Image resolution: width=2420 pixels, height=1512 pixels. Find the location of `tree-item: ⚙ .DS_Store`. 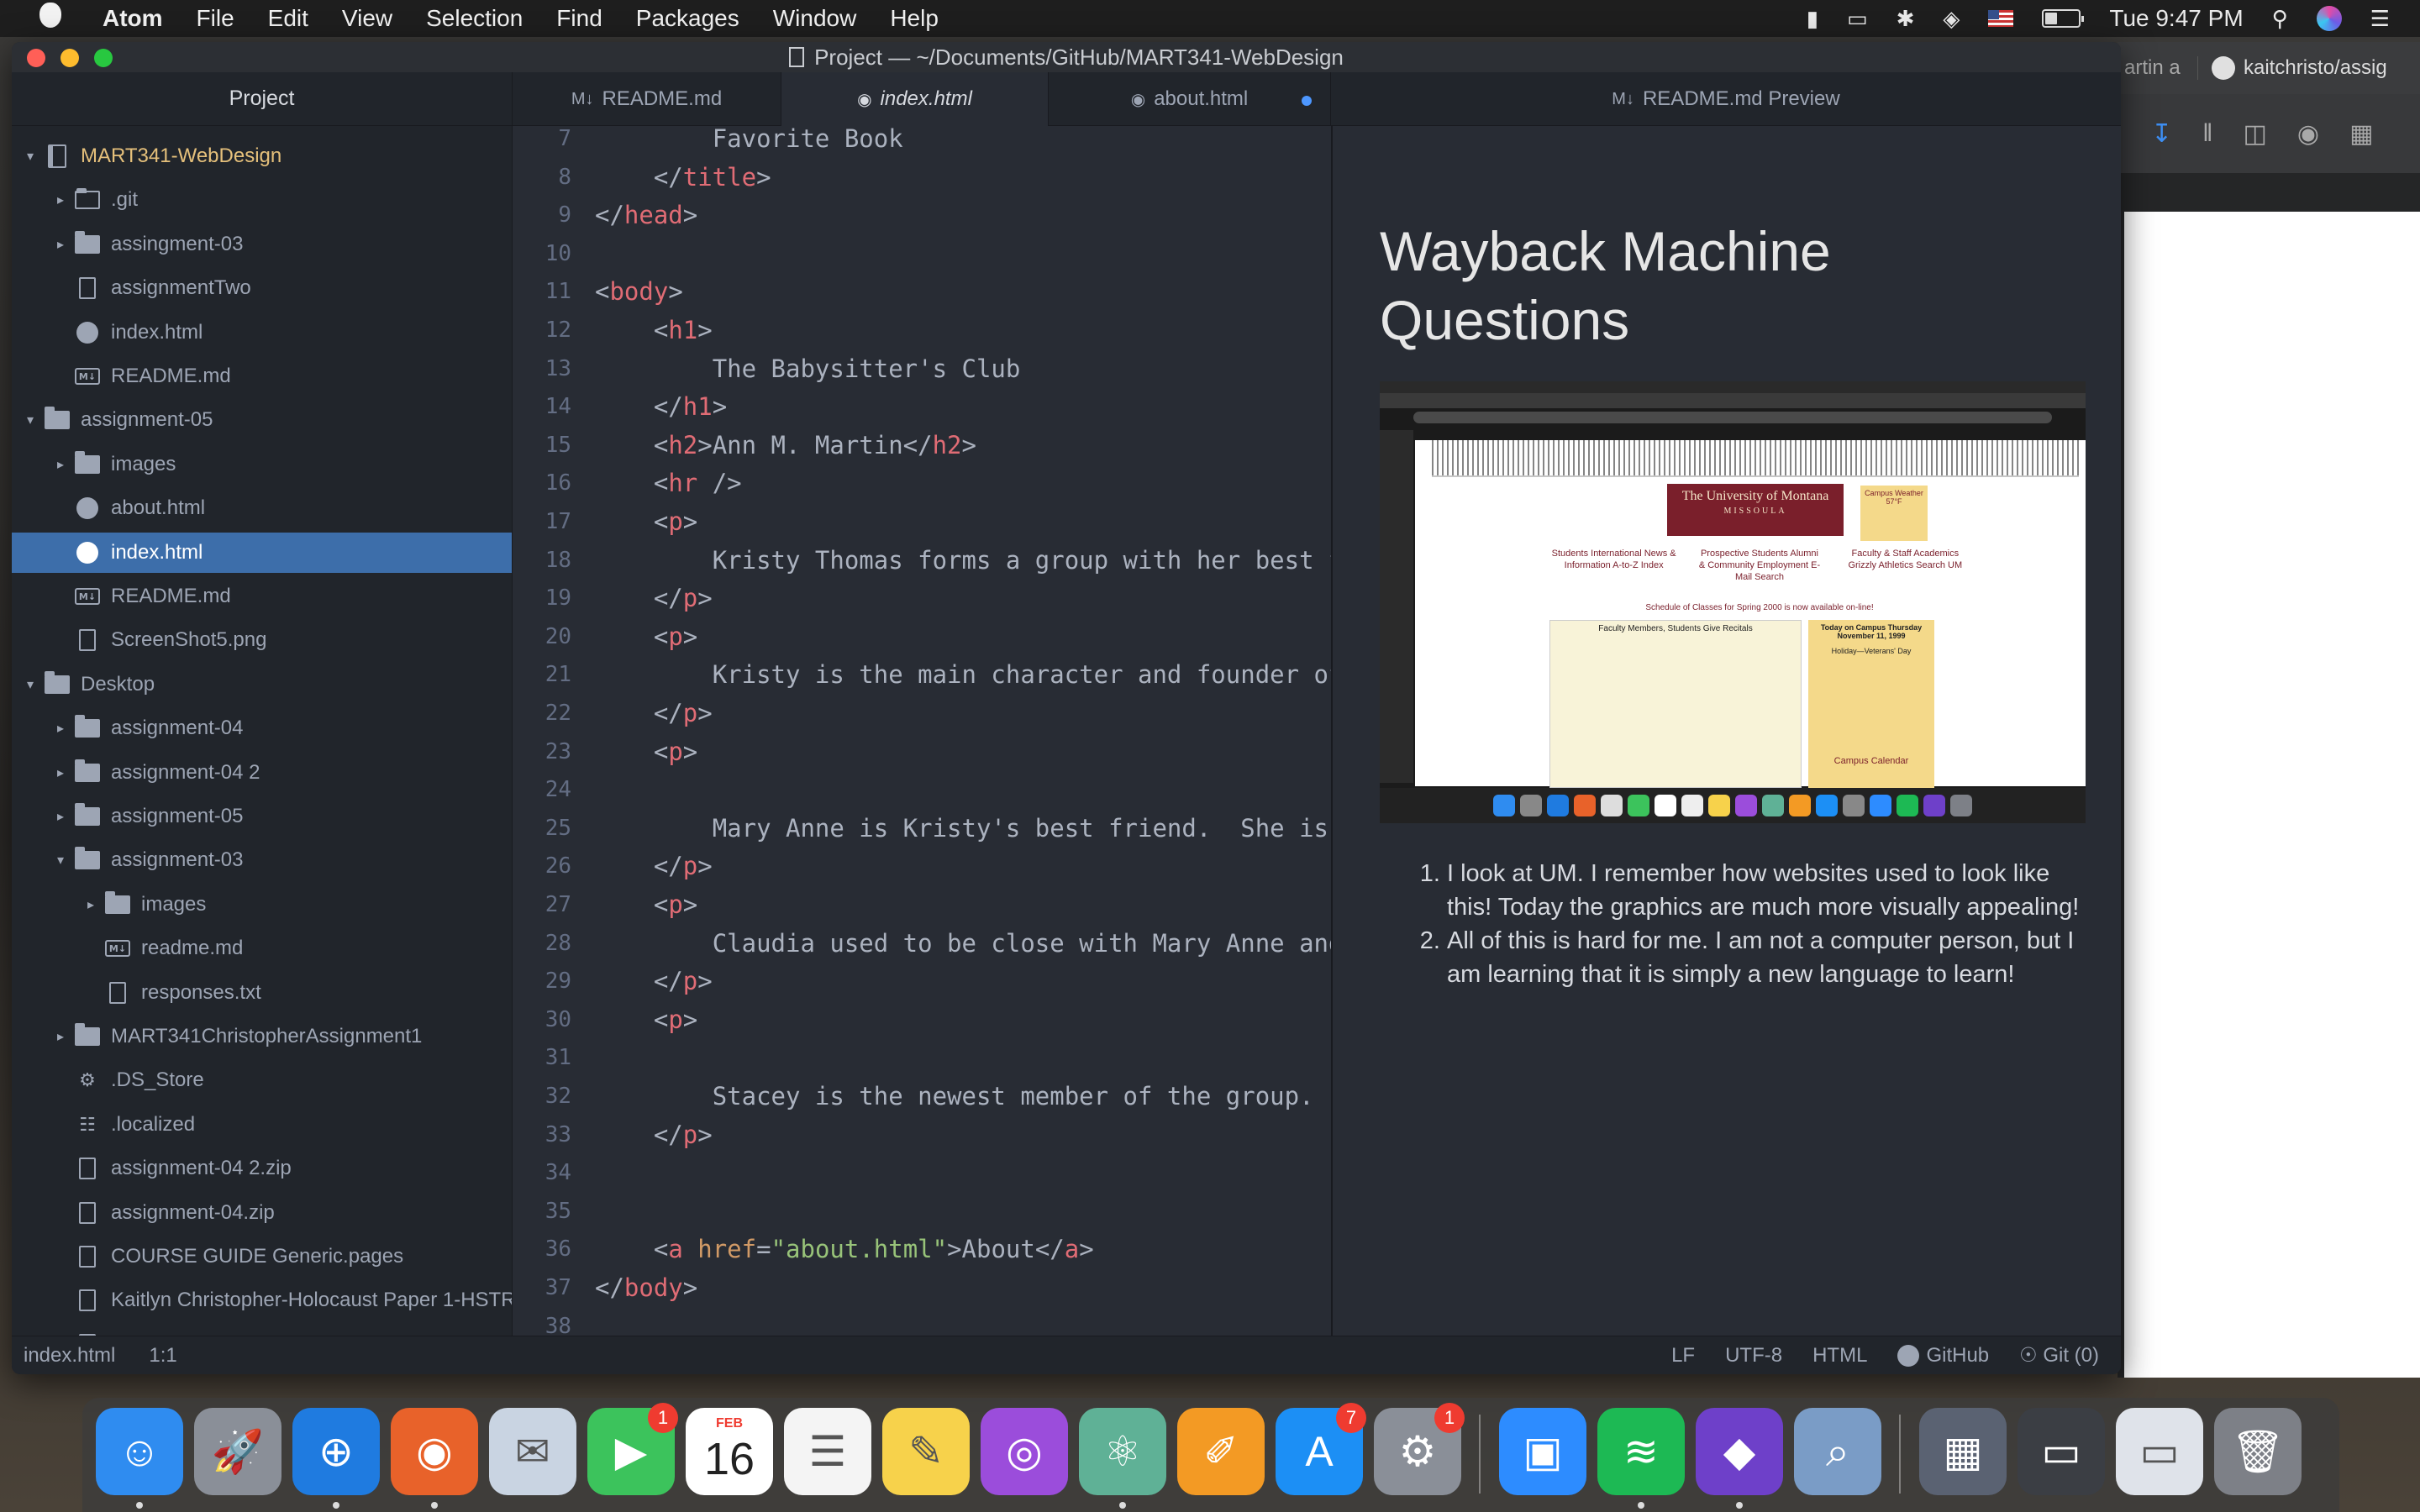

tree-item: ⚙ .DS_Store is located at coordinates (262, 1080).